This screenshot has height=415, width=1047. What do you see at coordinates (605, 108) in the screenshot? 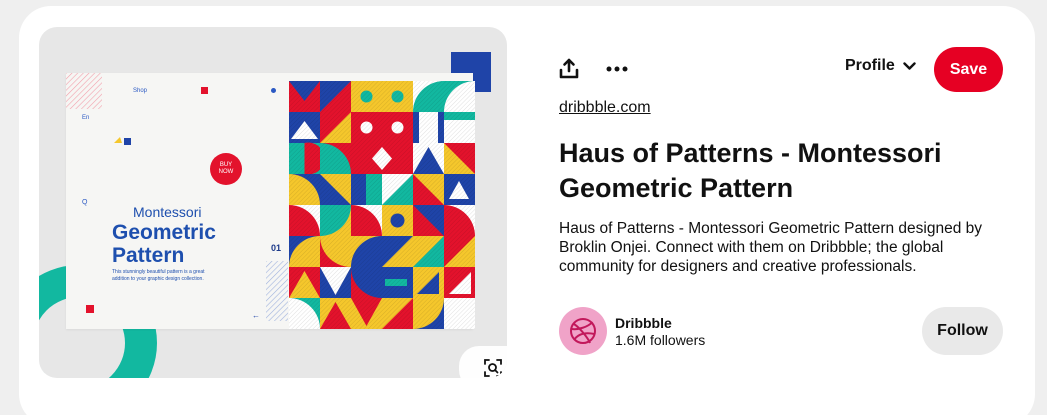
I see `source-link: dribbble.com` at bounding box center [605, 108].